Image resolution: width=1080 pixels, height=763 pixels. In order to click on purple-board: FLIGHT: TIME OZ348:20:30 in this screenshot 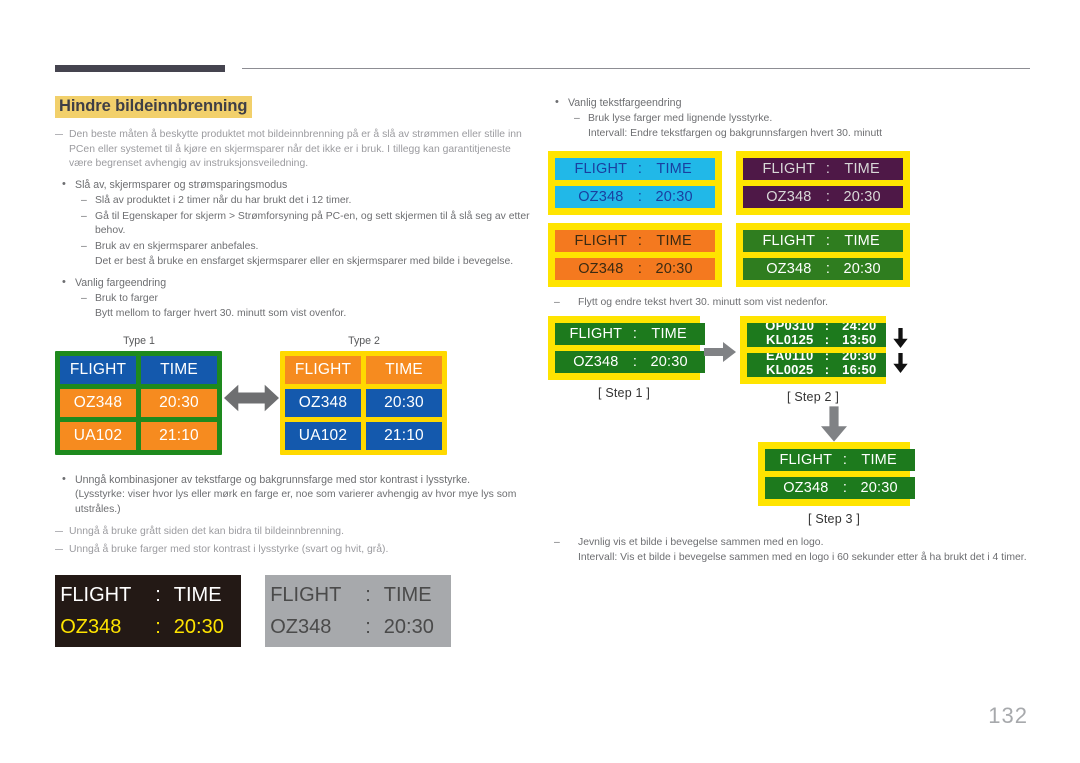, I will do `click(823, 182)`.